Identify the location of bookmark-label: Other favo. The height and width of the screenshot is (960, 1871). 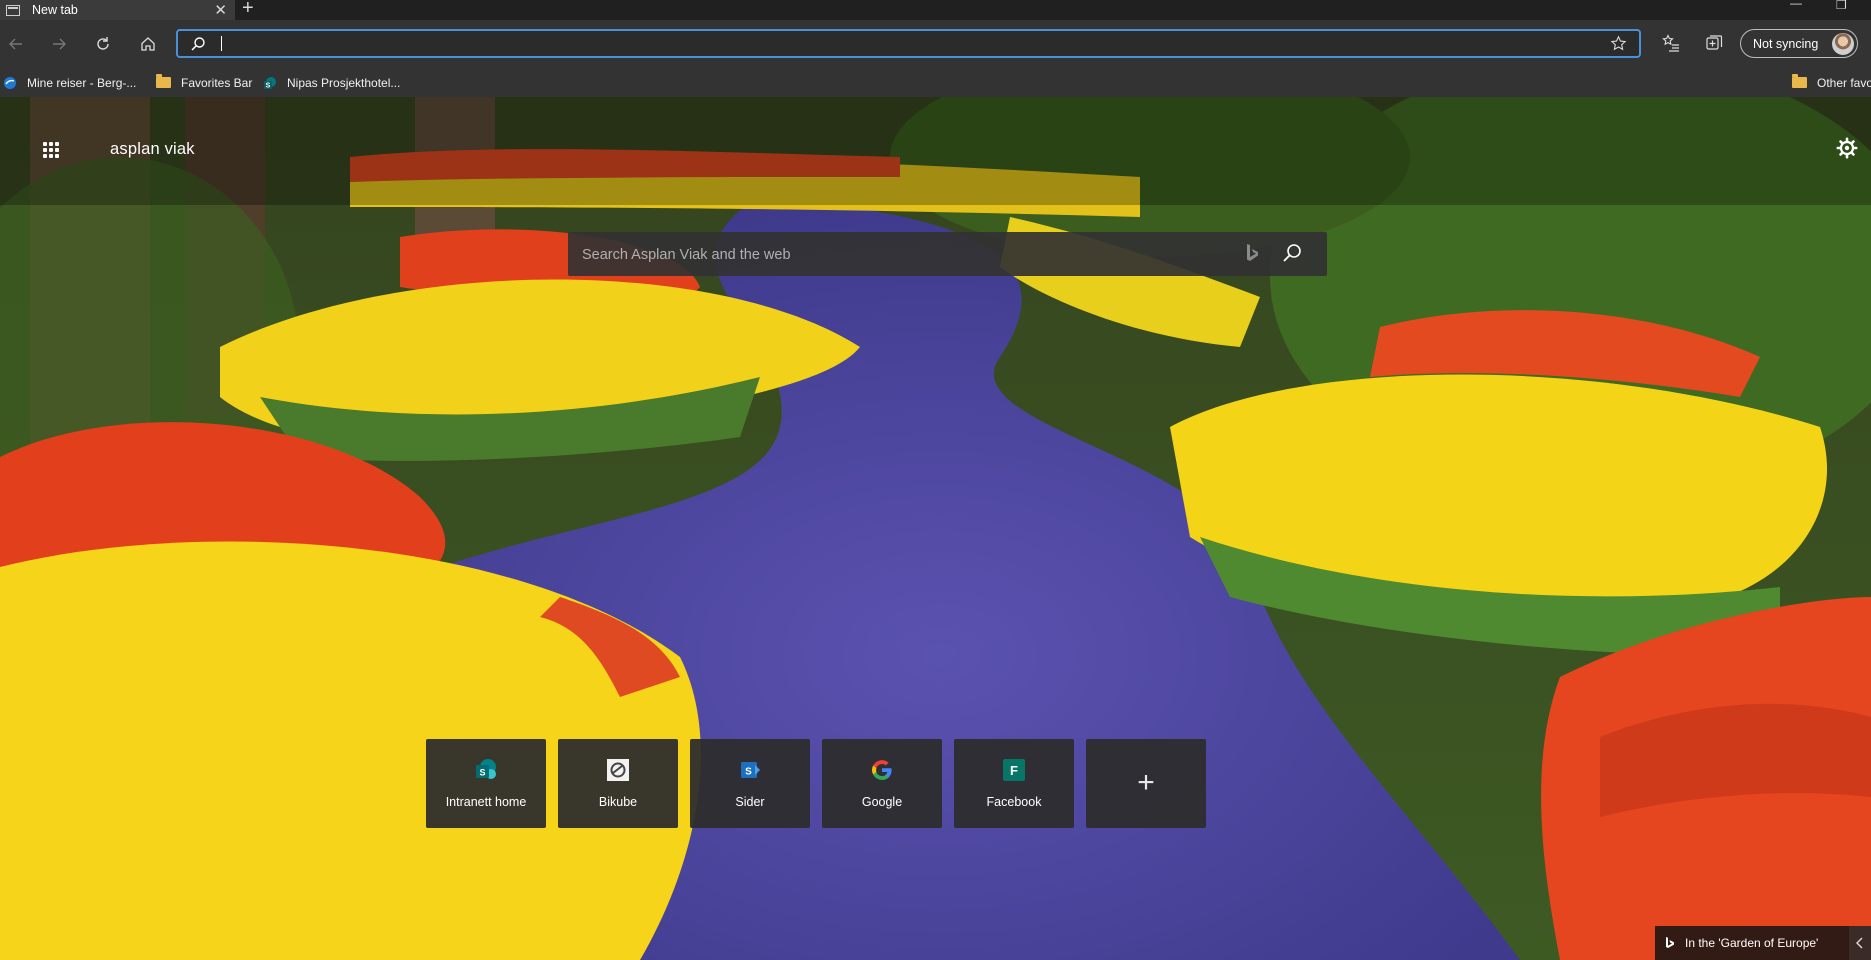
(1844, 82).